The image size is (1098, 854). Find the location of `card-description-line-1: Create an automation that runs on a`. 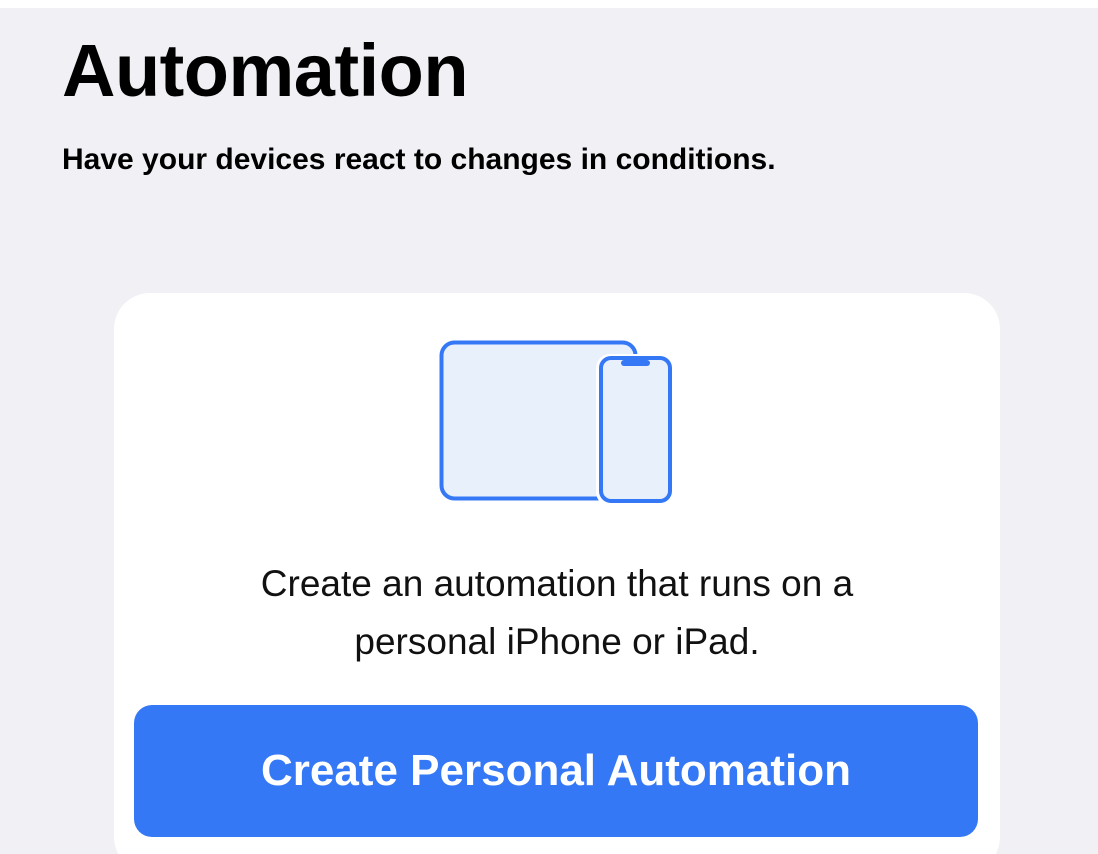

card-description-line-1: Create an automation that runs on a is located at coordinates (557, 583).